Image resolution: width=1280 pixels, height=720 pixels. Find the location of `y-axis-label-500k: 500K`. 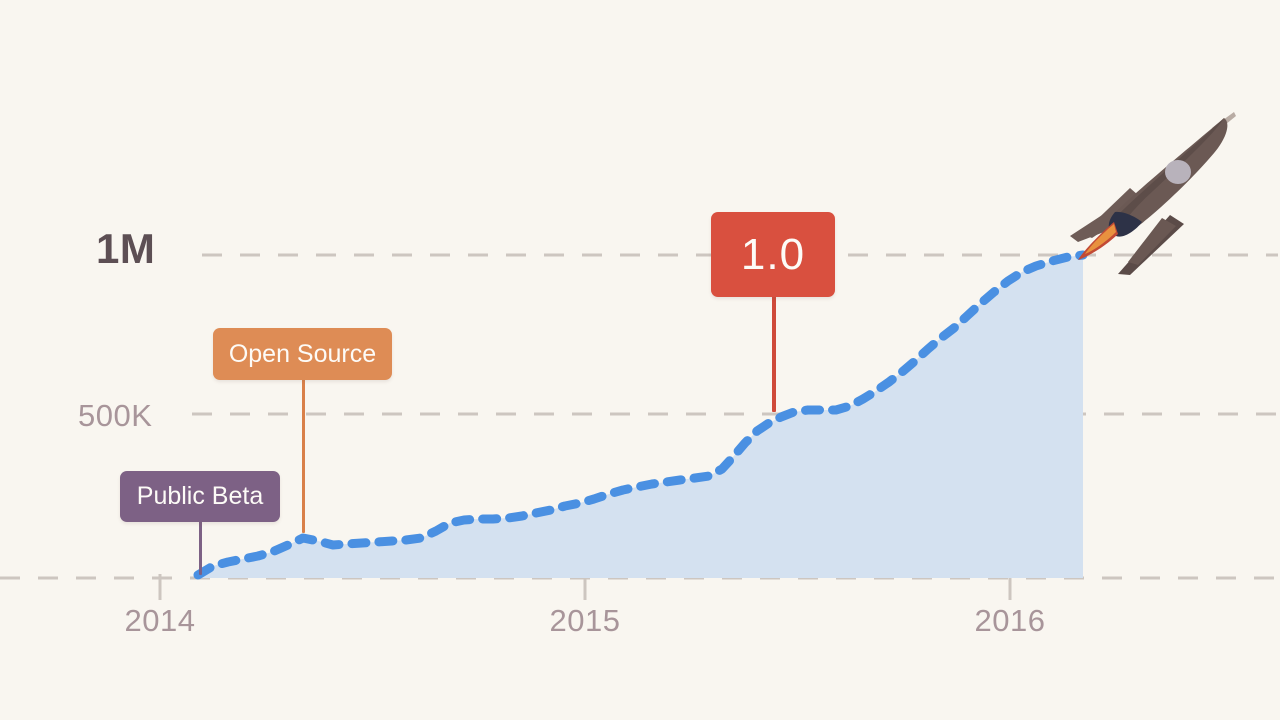

y-axis-label-500k: 500K is located at coordinates (115, 415).